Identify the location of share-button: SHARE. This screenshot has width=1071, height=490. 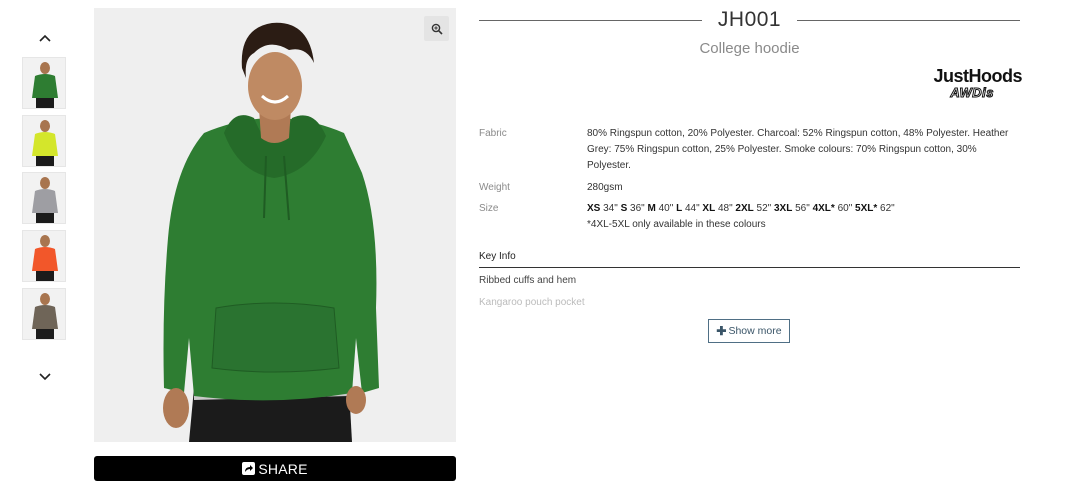
(275, 468).